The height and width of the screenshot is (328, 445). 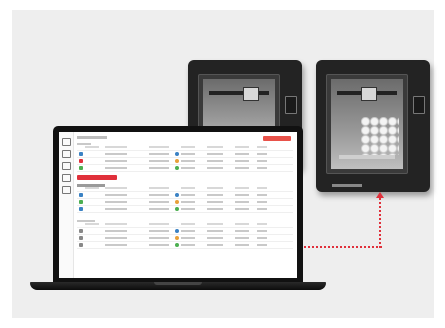 I want to click on page-title, so click(x=185, y=138).